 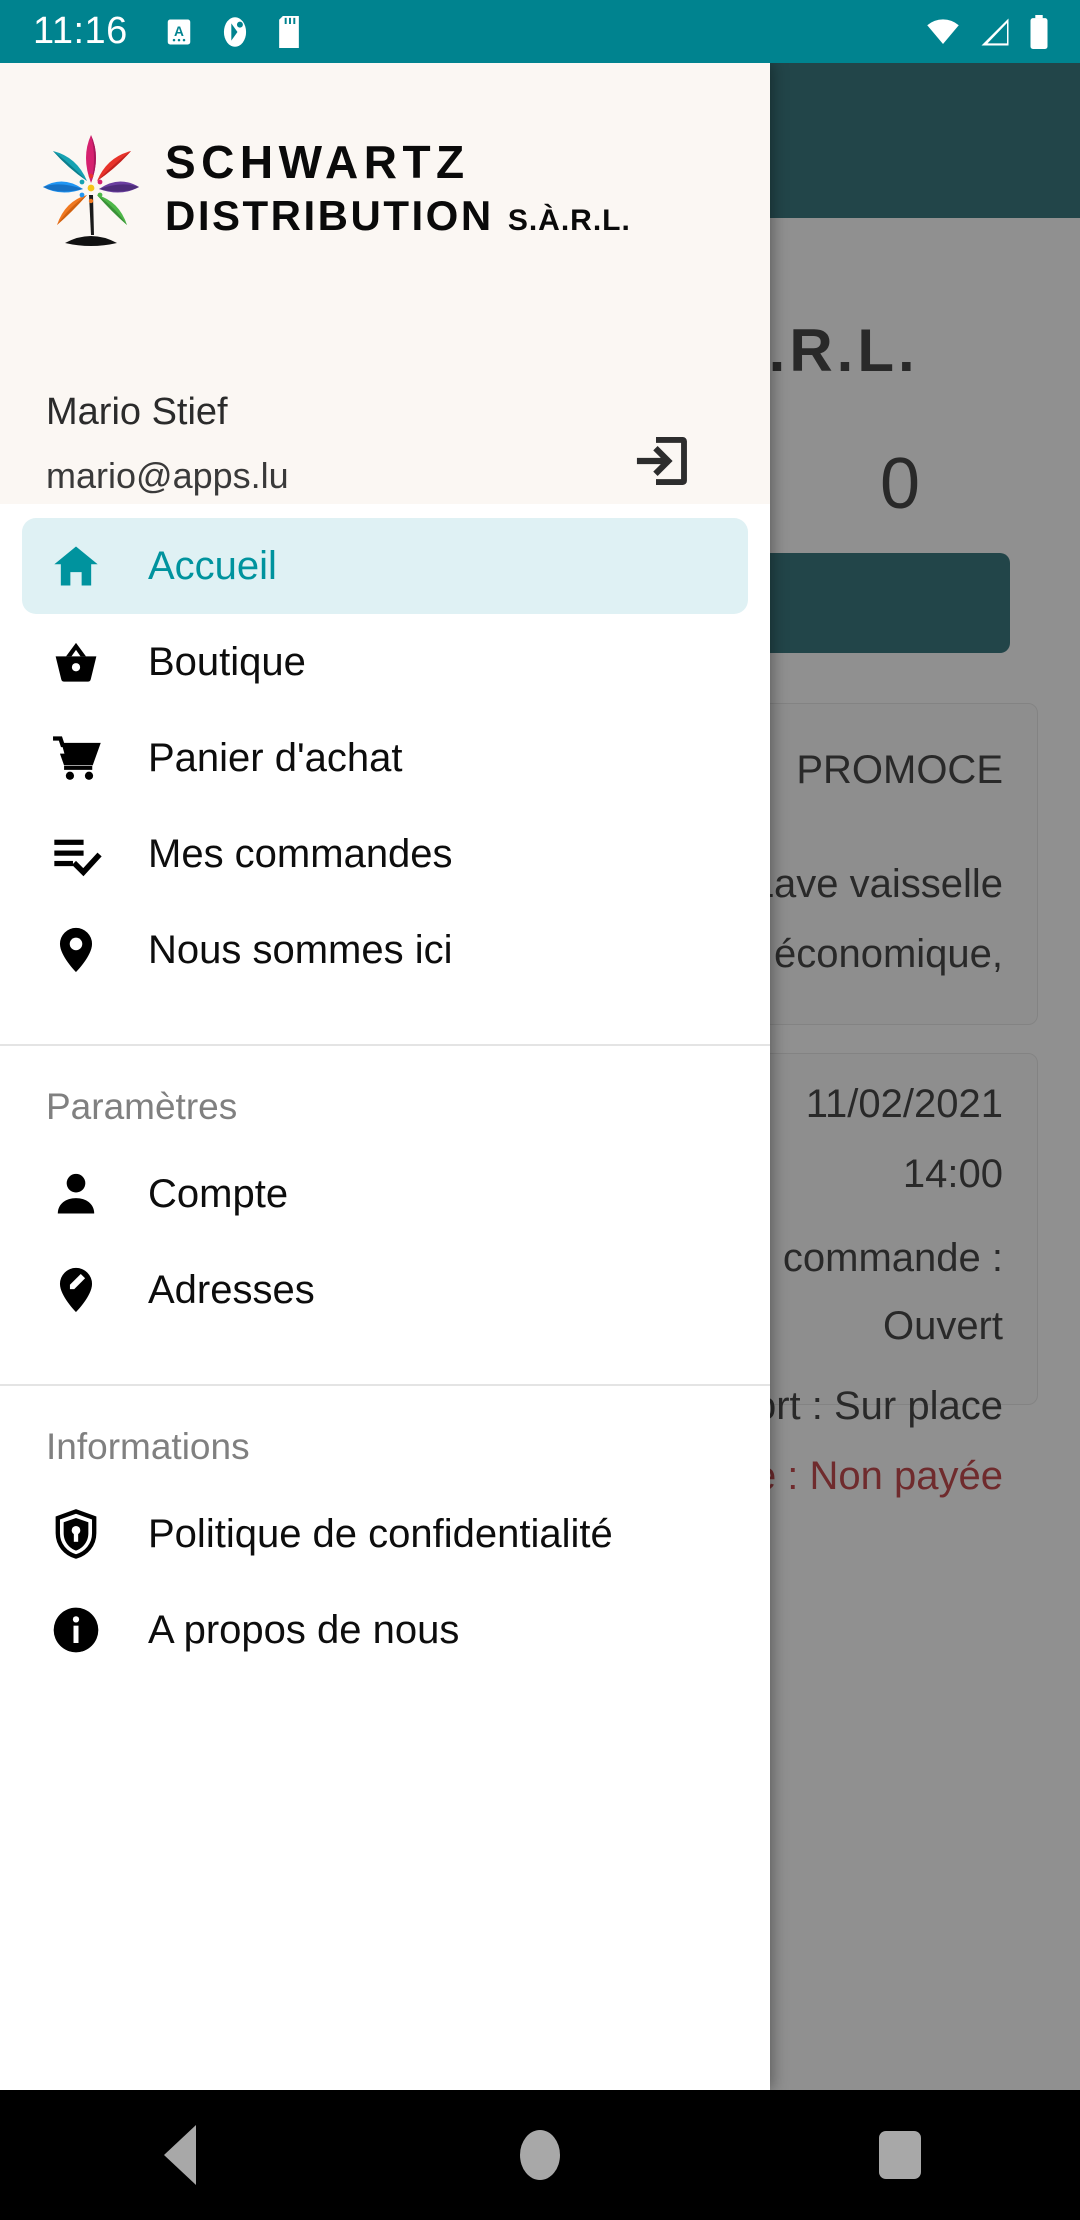 I want to click on svg-text: A, so click(x=179, y=30).